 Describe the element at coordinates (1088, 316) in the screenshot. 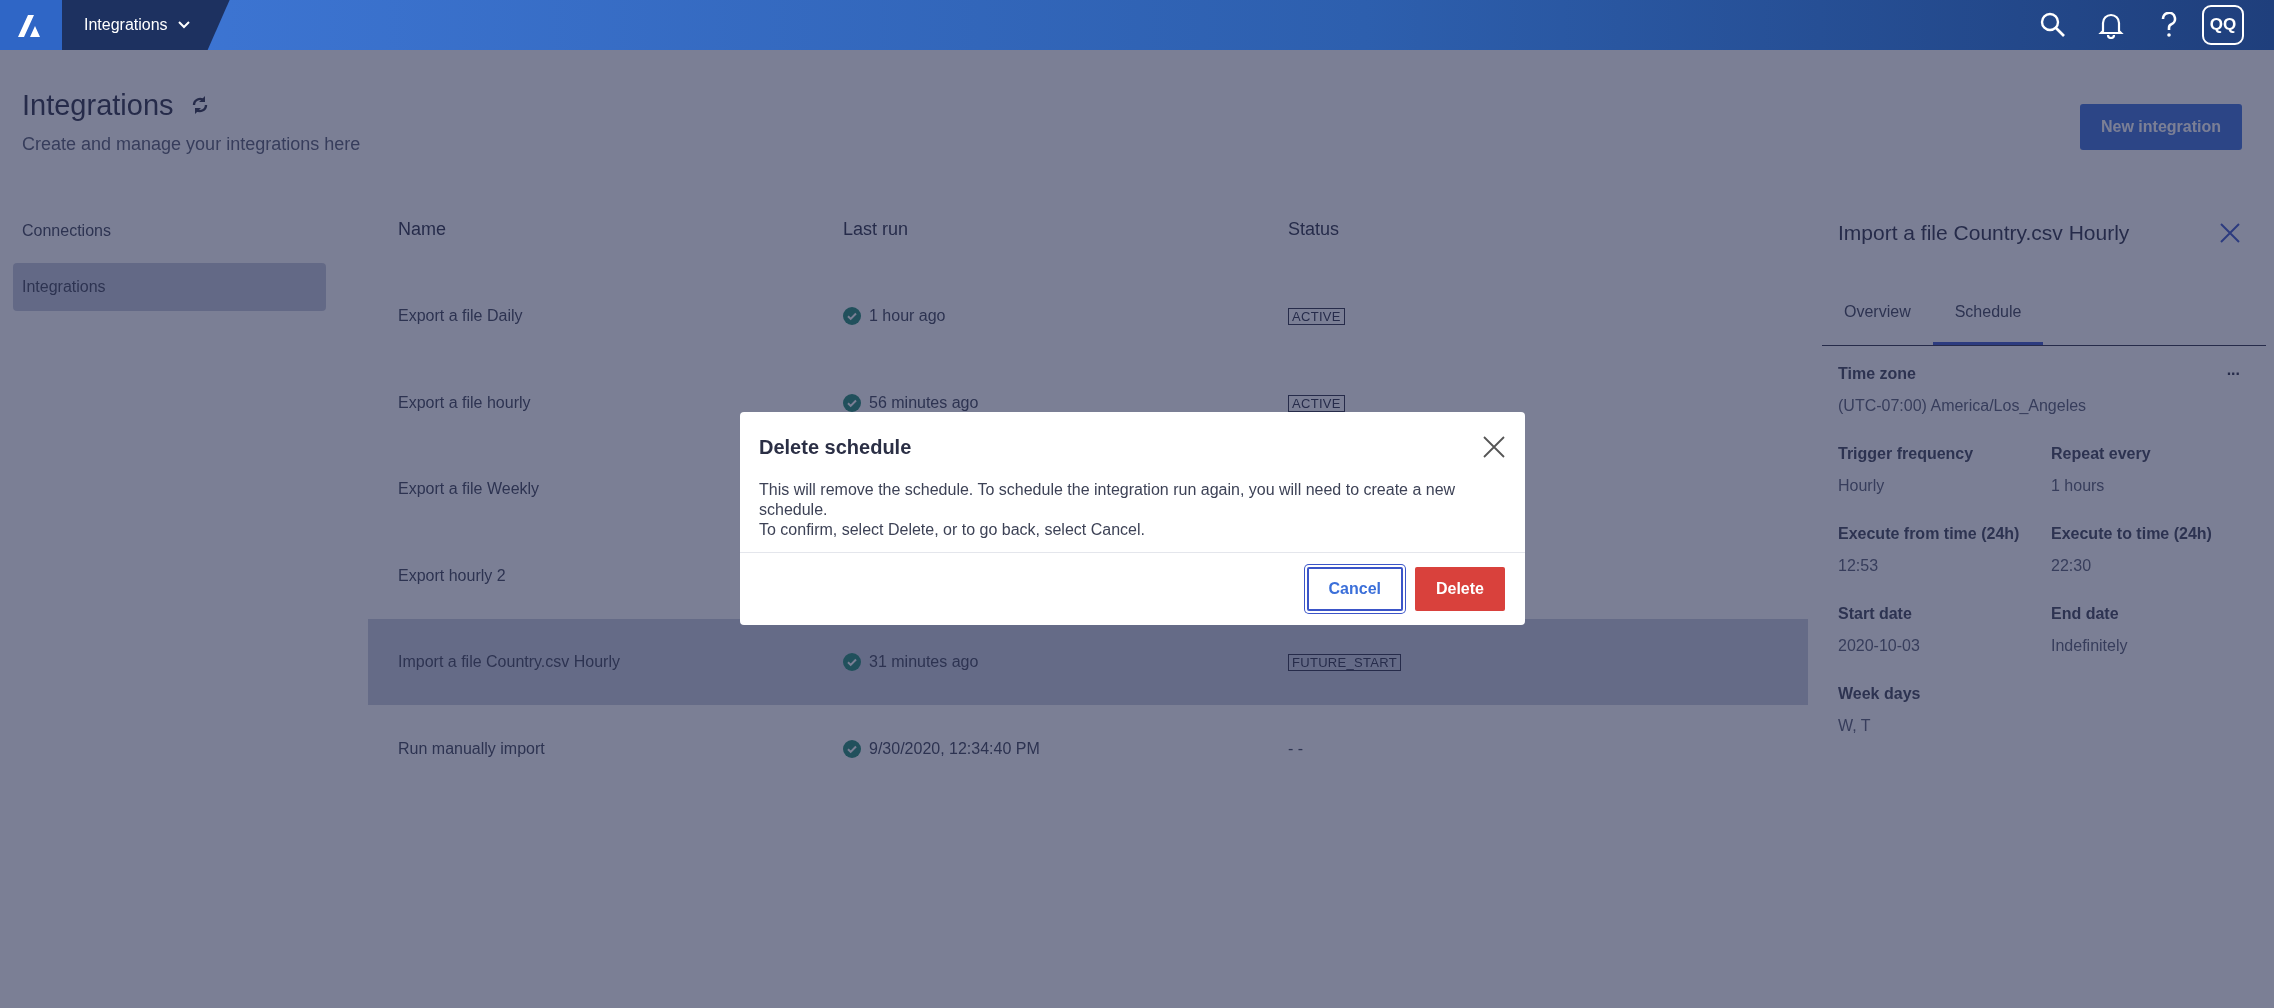

I see `table-row: Export a file Daily 1 hour ago ACTIVE` at that location.